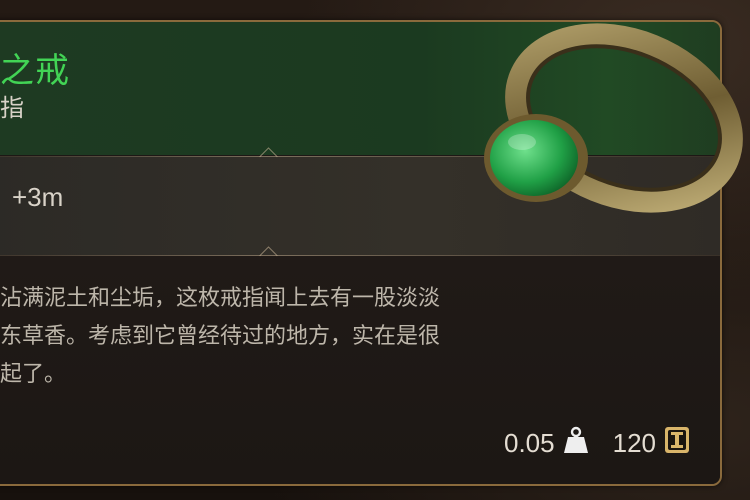 The image size is (750, 500). I want to click on item-footer: 0.05 120, so click(597, 443).